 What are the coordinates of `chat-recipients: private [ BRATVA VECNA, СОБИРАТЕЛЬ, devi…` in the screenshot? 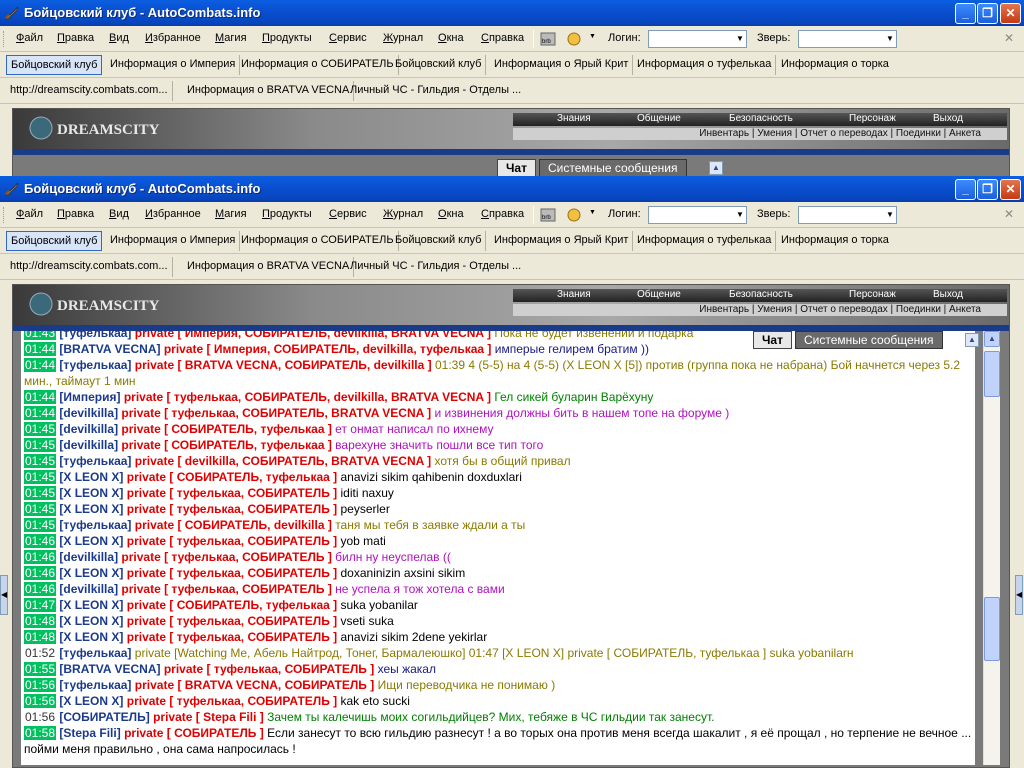 It's located at (283, 365).